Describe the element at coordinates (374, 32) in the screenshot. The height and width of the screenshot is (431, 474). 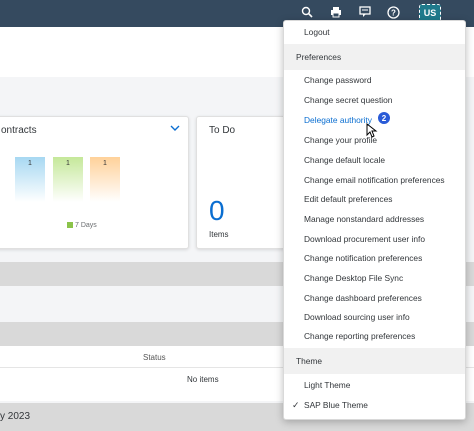
I see `menu-item-logout: Logout` at that location.